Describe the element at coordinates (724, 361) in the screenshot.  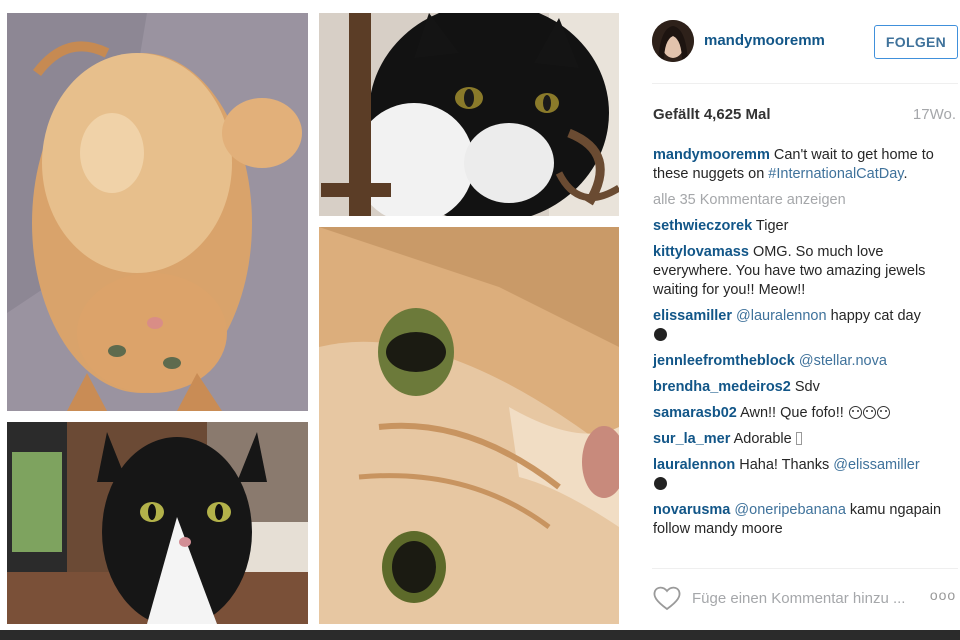
I see `comment-author: jennleefromtheblock` at that location.